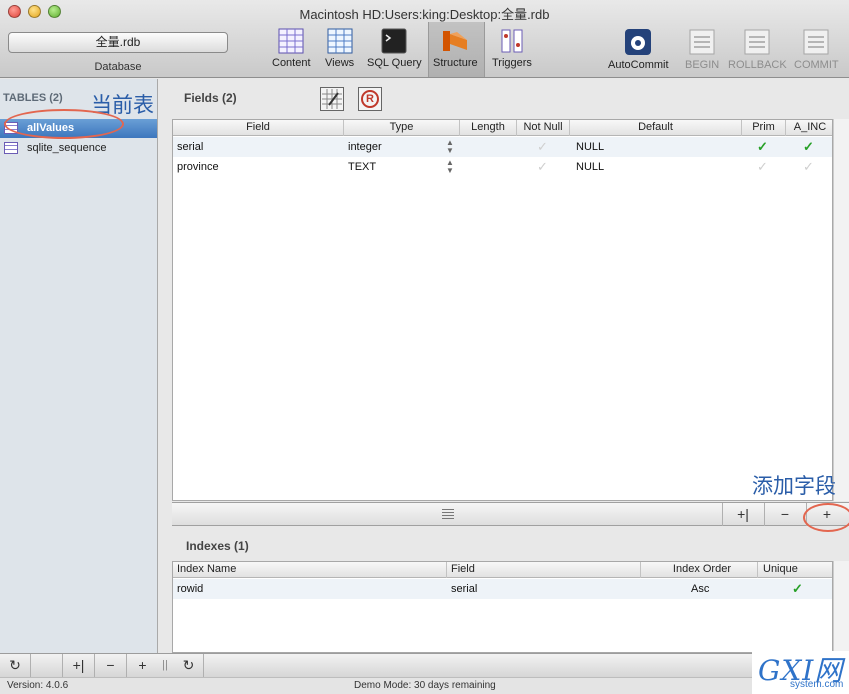 The image size is (849, 694). I want to click on rollback-button: ROLLBACK, so click(757, 49).